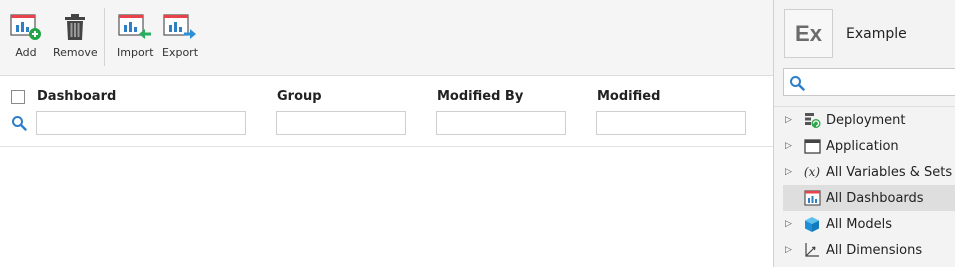 The height and width of the screenshot is (267, 955). Describe the element at coordinates (180, 52) in the screenshot. I see `export-button-label: Export` at that location.